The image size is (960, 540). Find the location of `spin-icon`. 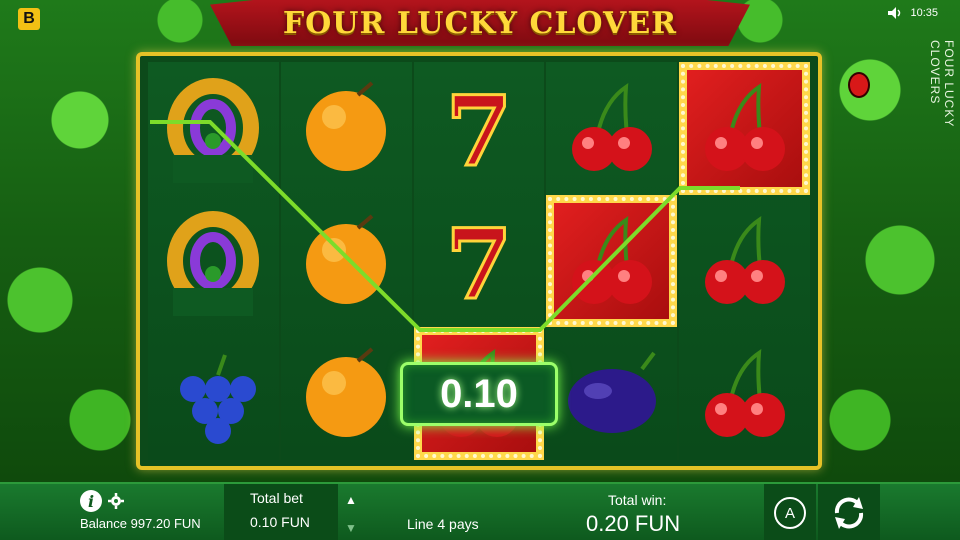

spin-icon is located at coordinates (849, 513).